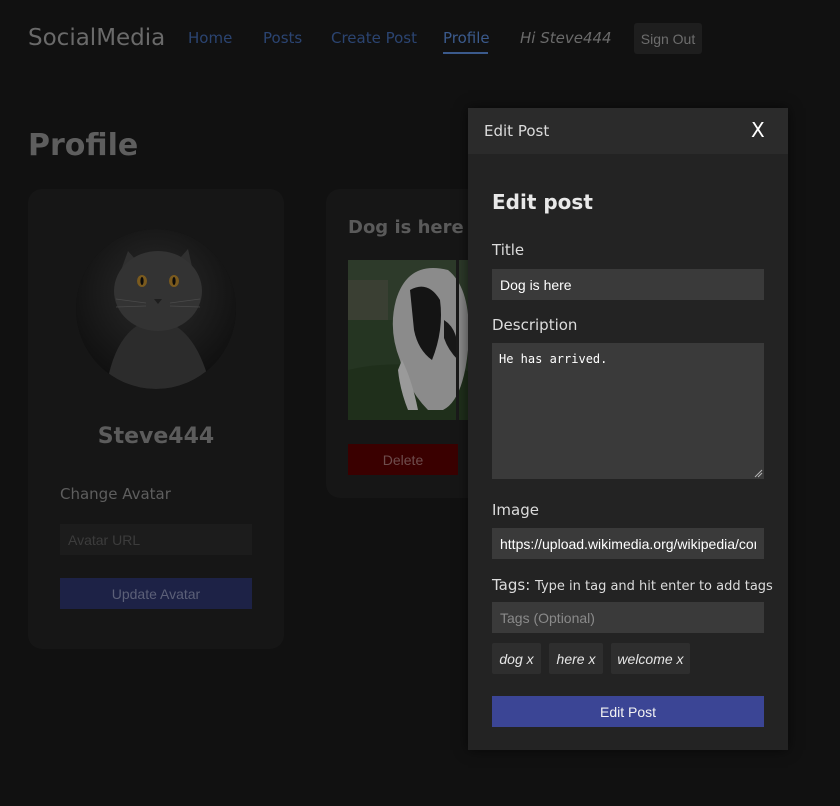 The width and height of the screenshot is (840, 806). I want to click on change-avatar-label: Change Avatar, so click(115, 494).